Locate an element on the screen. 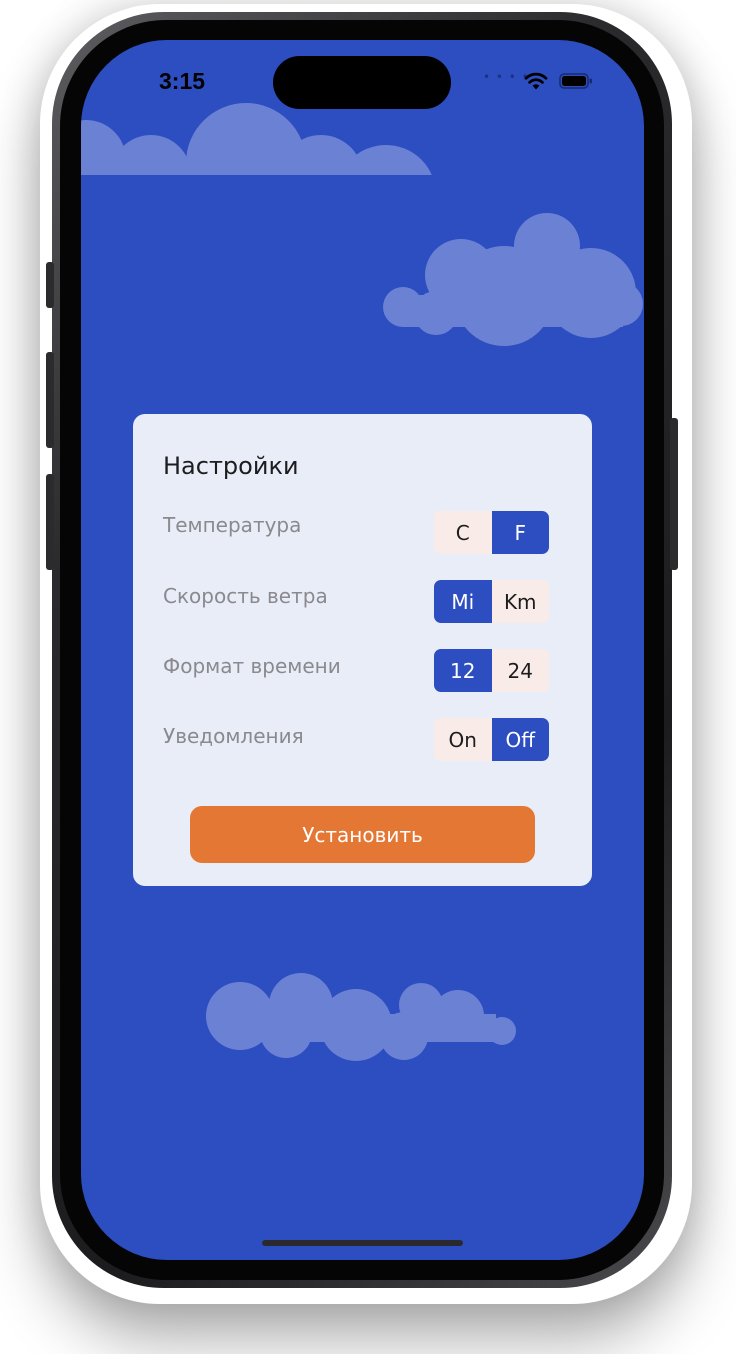 This screenshot has height=1354, width=736. notifications-label: Уведомления is located at coordinates (233, 736).